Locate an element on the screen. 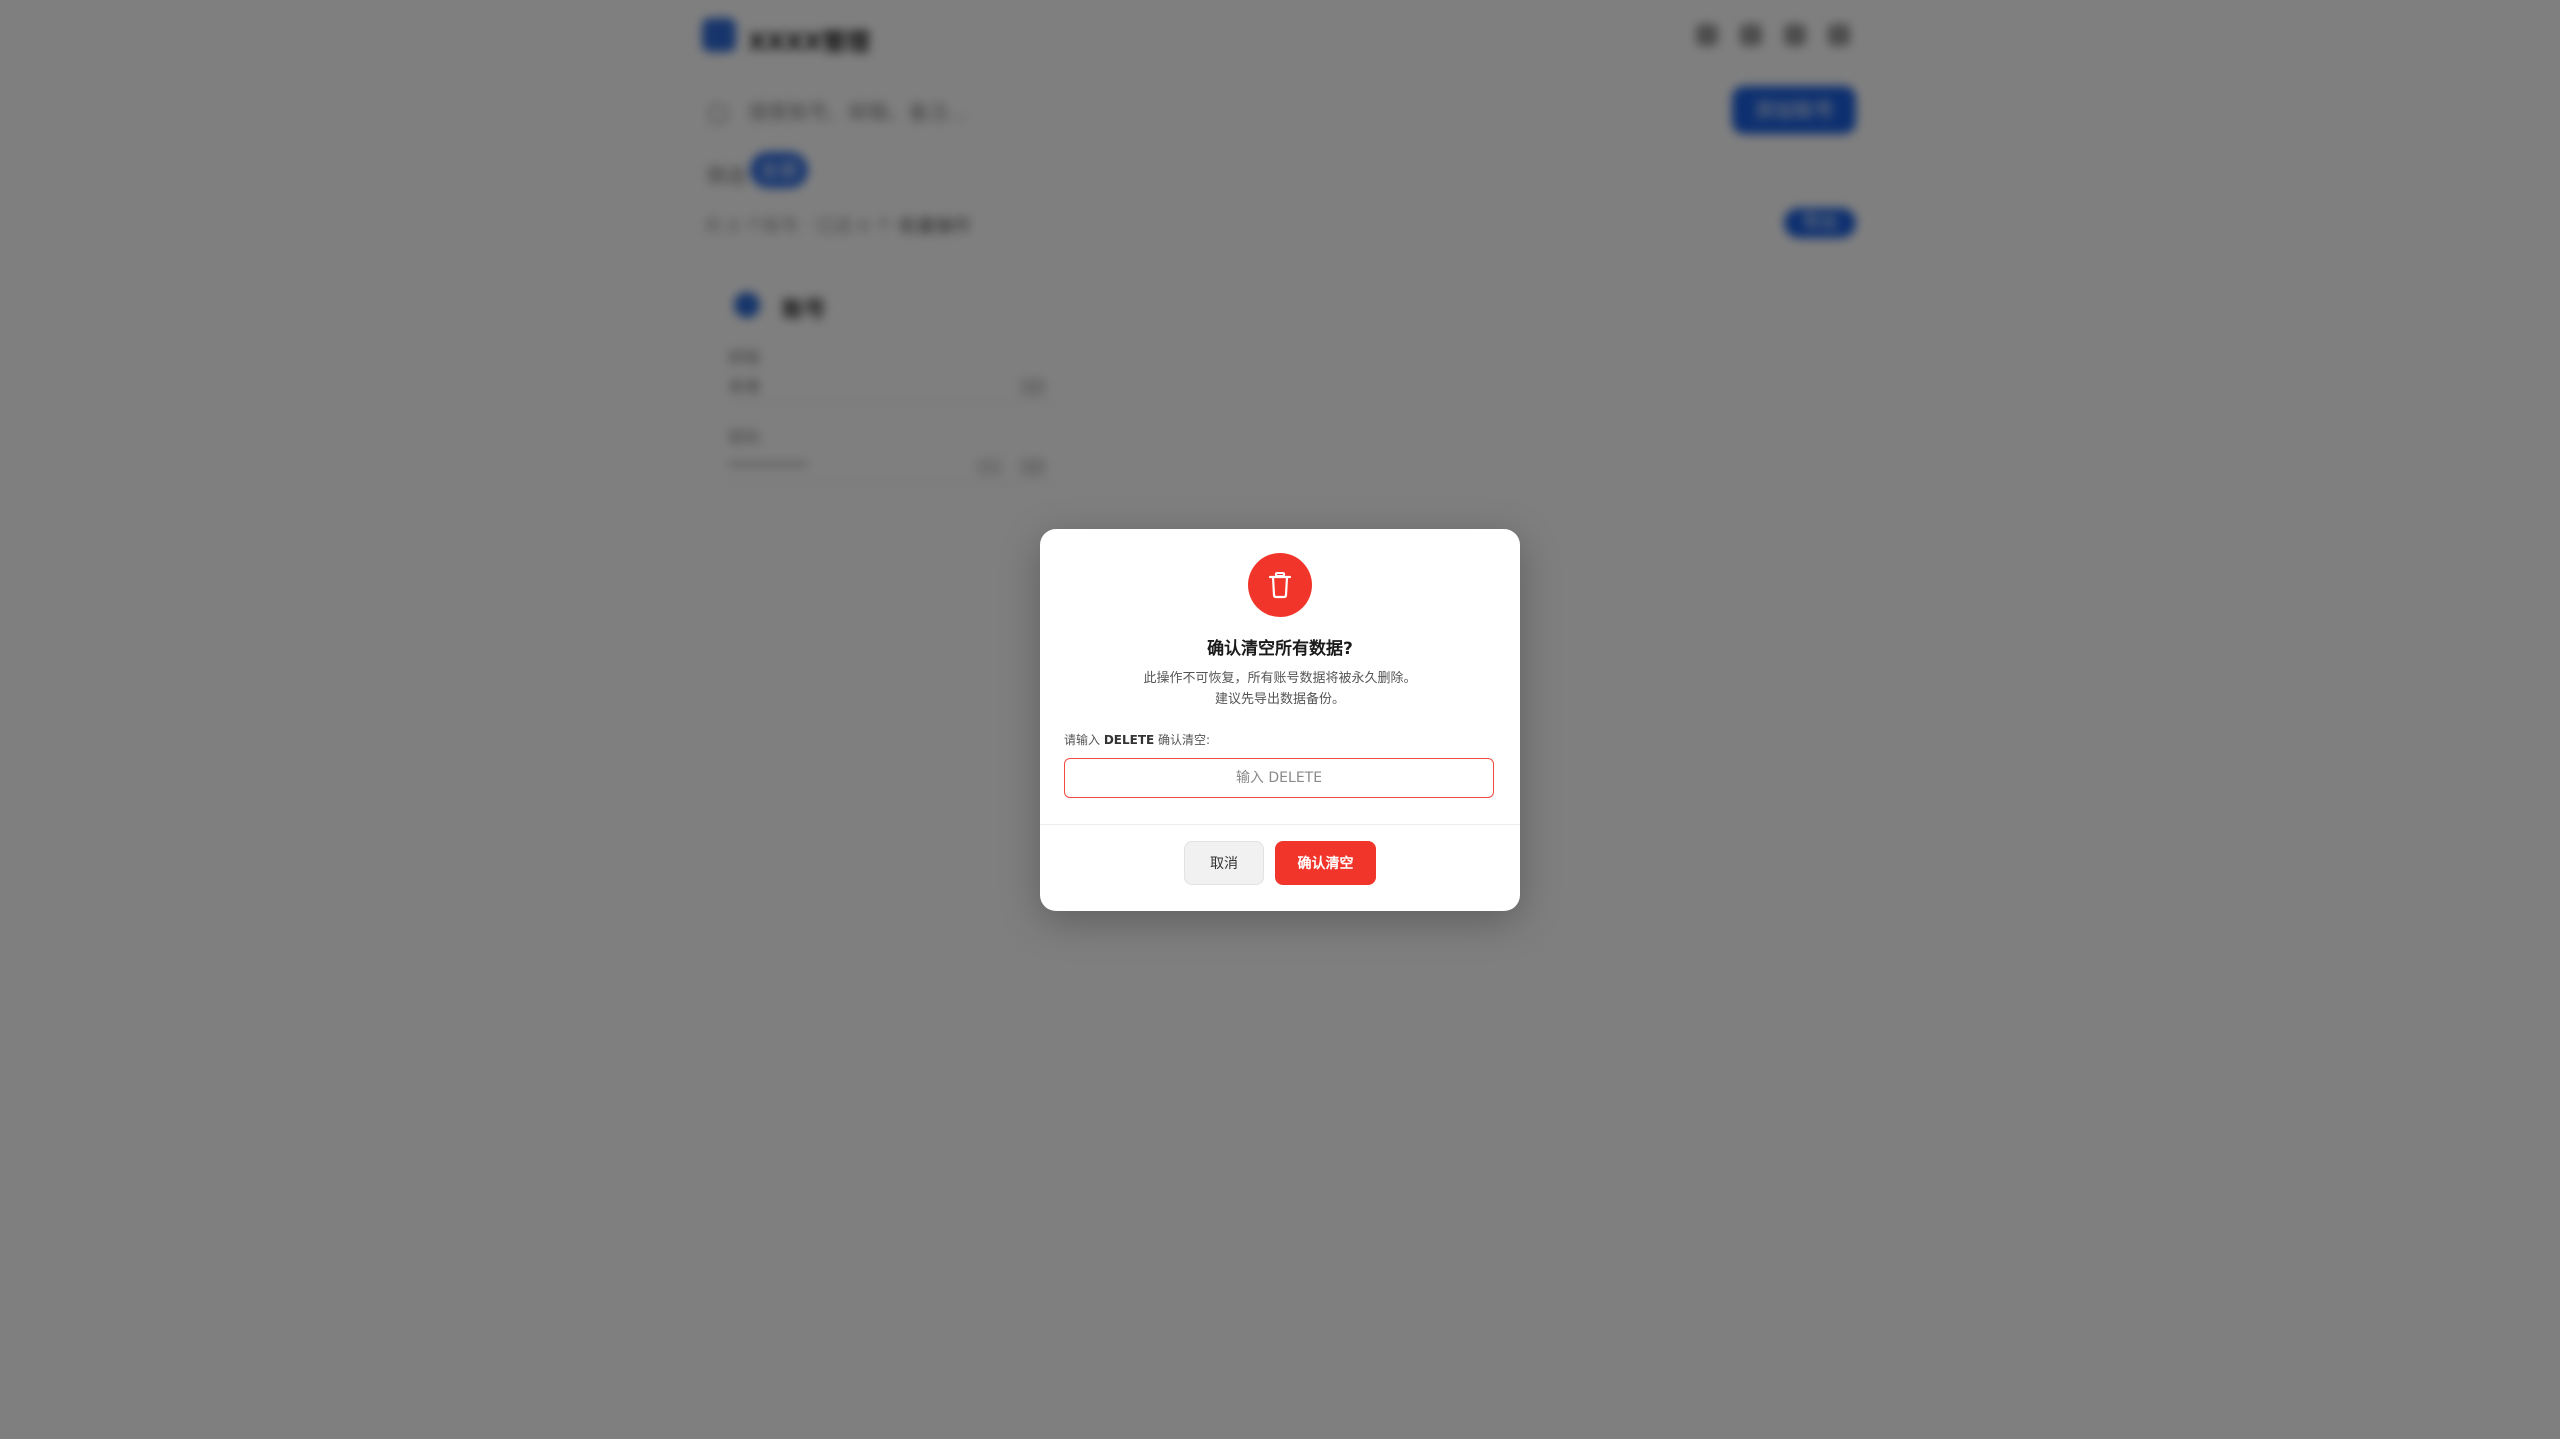  dialog-divider is located at coordinates (1280, 824).